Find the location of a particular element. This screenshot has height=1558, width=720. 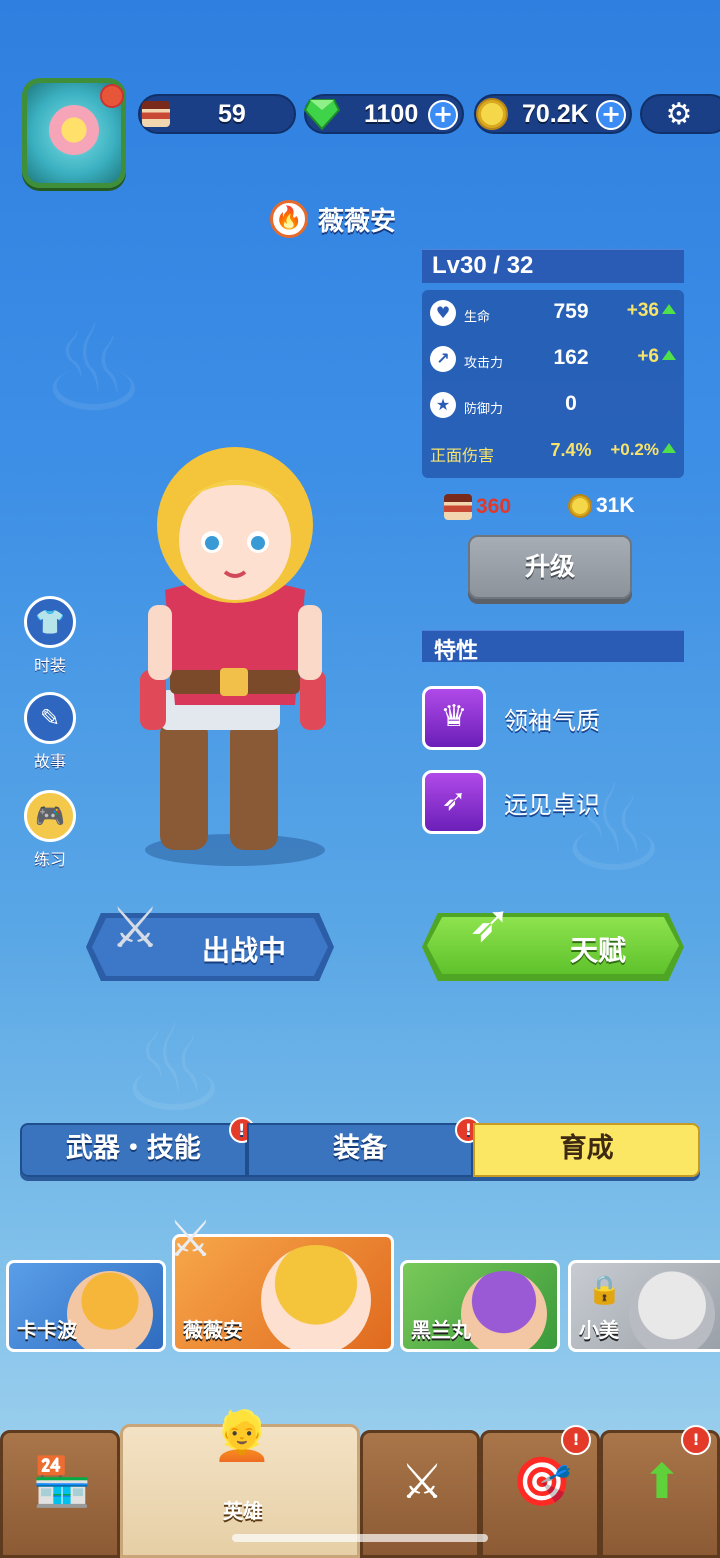

talent-button-face is located at coordinates (553, 945).